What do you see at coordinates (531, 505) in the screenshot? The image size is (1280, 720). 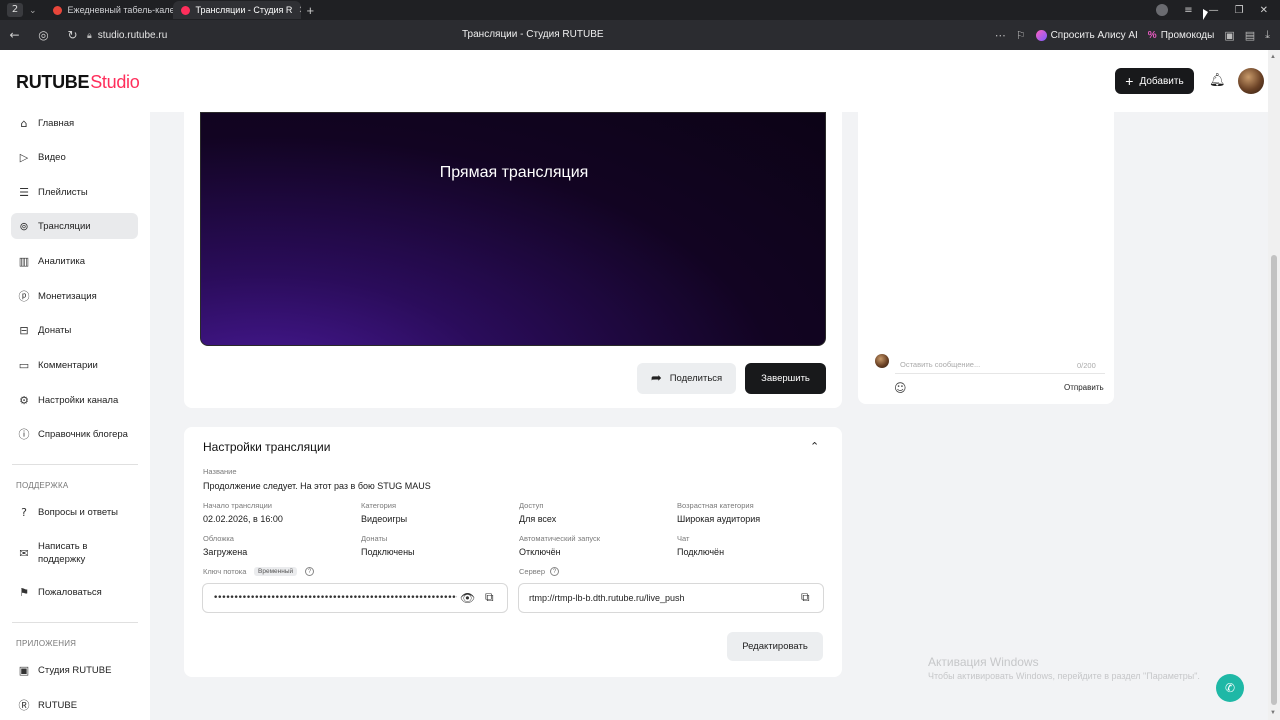 I see `access-label: Доступ` at bounding box center [531, 505].